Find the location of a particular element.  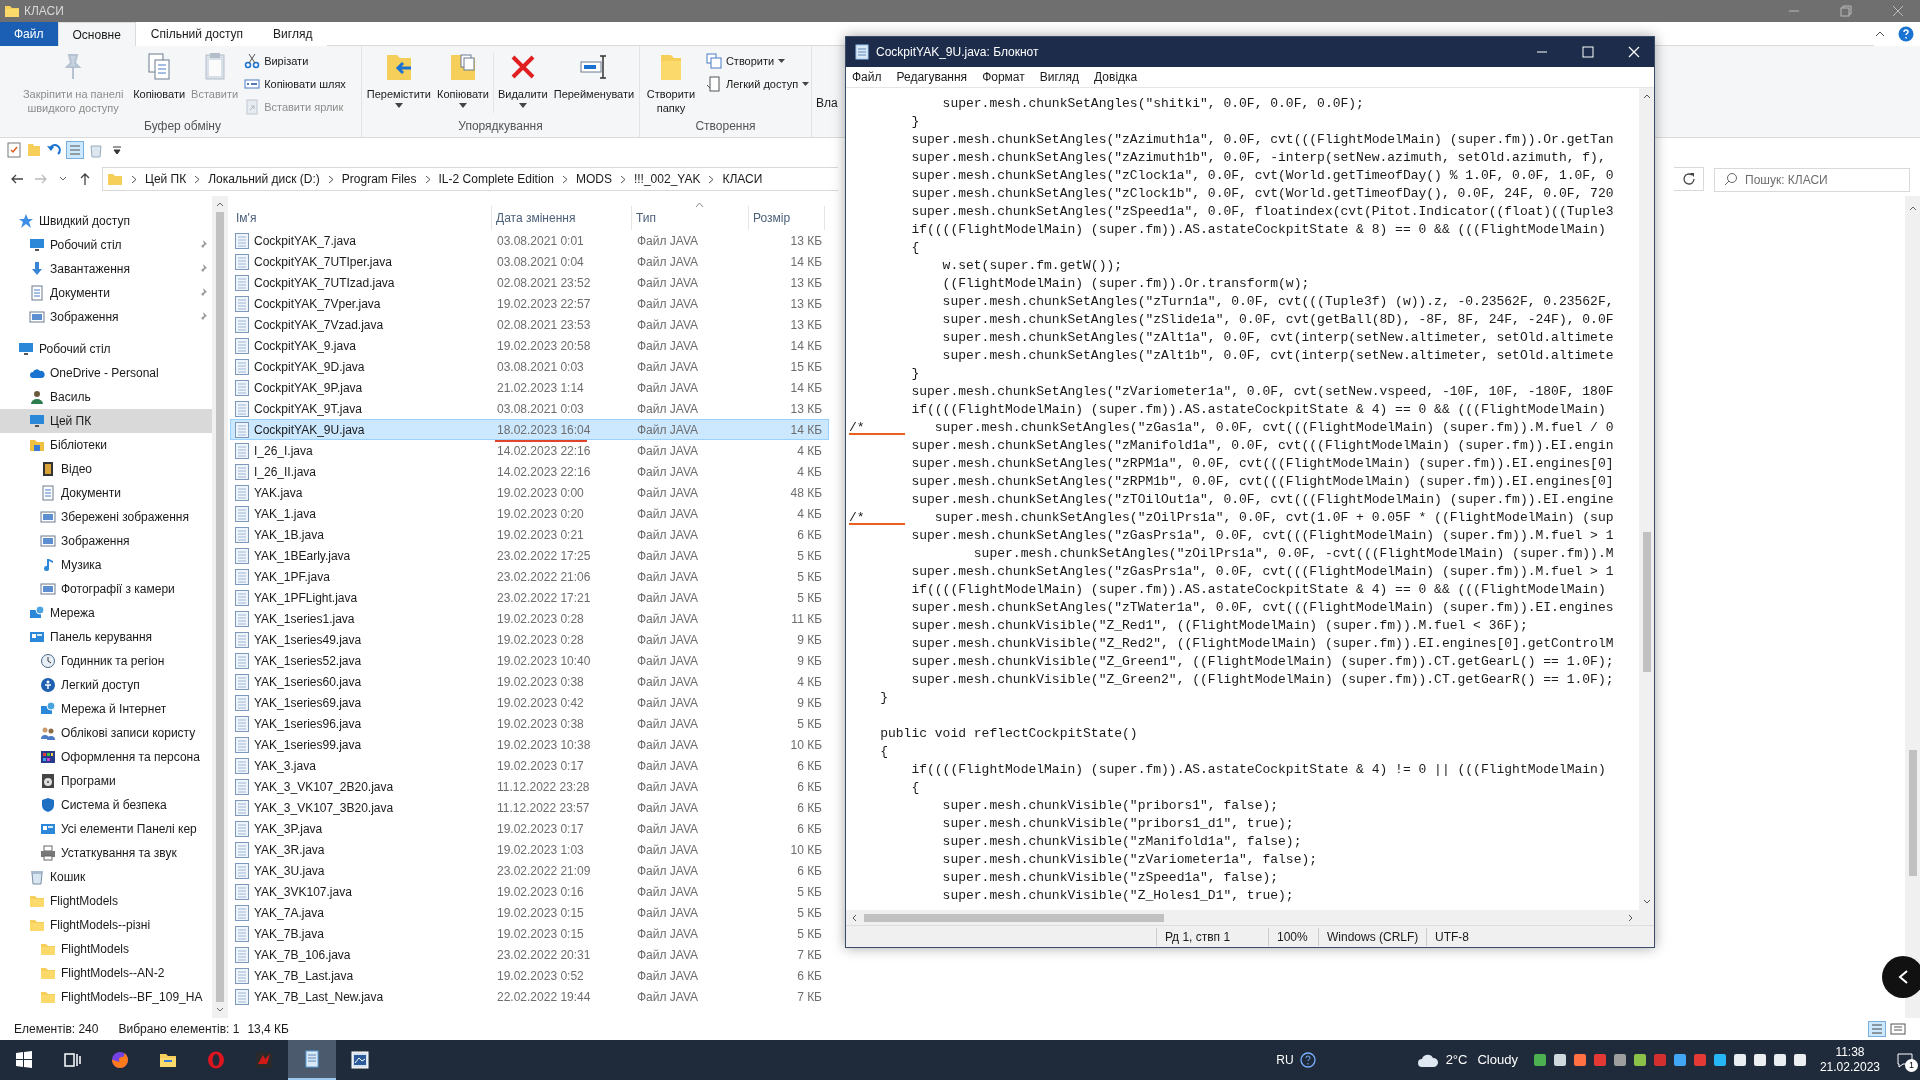

nav-item: Оформлення та персона is located at coordinates (106, 757).